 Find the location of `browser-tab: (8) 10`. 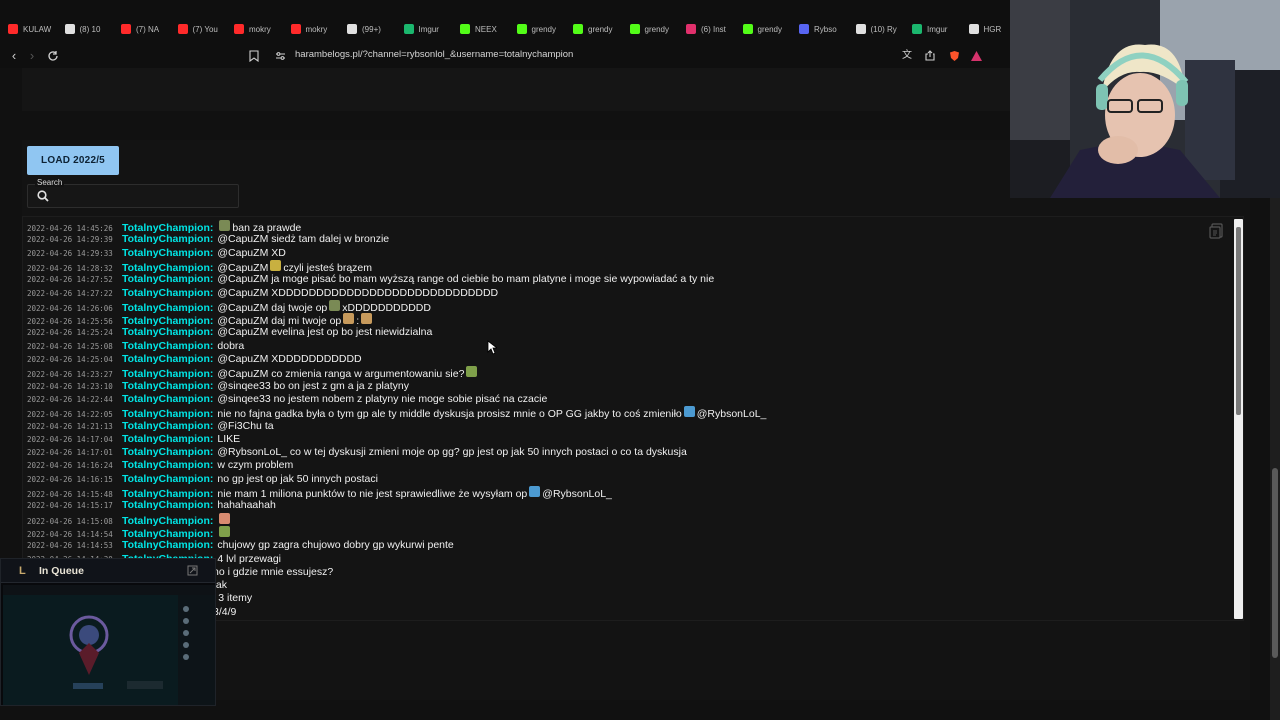

browser-tab: (8) 10 is located at coordinates (90, 29).